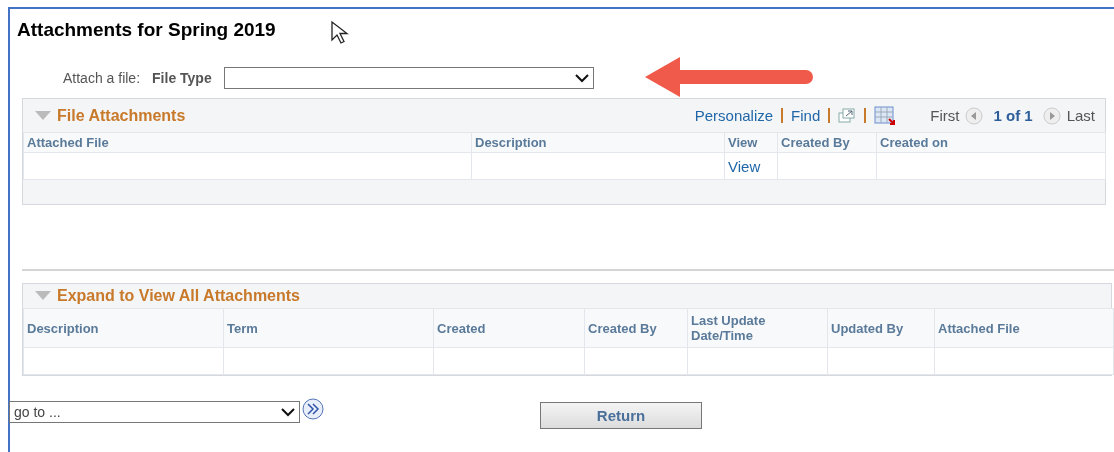  Describe the element at coordinates (881, 328) in the screenshot. I see `column-header: Updated By` at that location.